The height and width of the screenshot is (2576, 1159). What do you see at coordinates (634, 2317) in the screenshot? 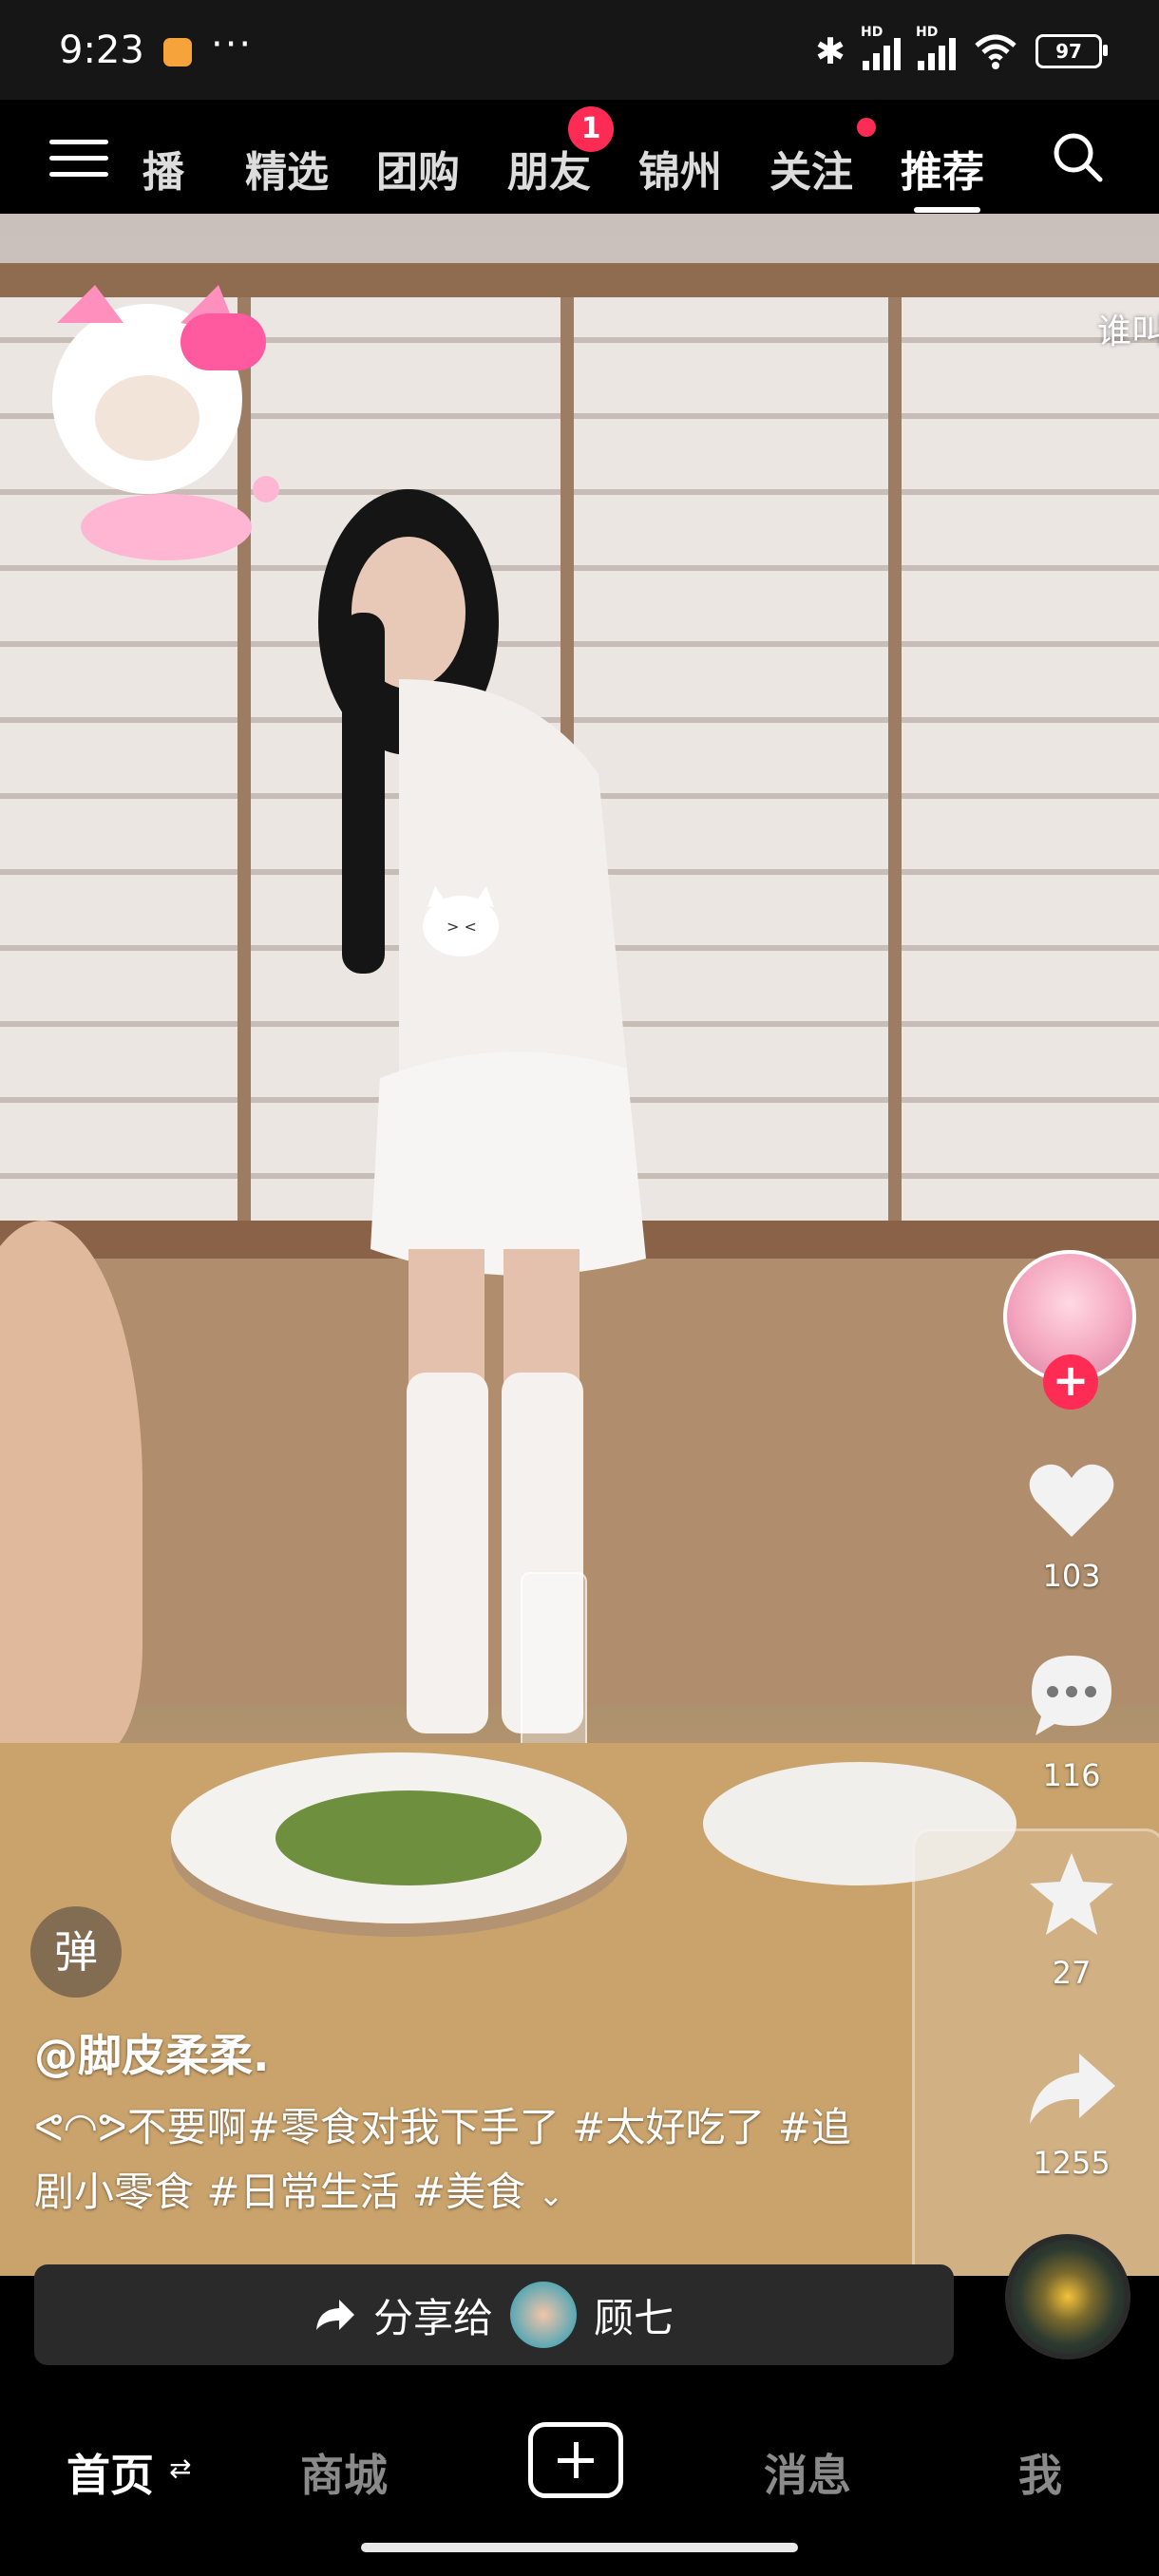
I see `friend-name: 顾七` at bounding box center [634, 2317].